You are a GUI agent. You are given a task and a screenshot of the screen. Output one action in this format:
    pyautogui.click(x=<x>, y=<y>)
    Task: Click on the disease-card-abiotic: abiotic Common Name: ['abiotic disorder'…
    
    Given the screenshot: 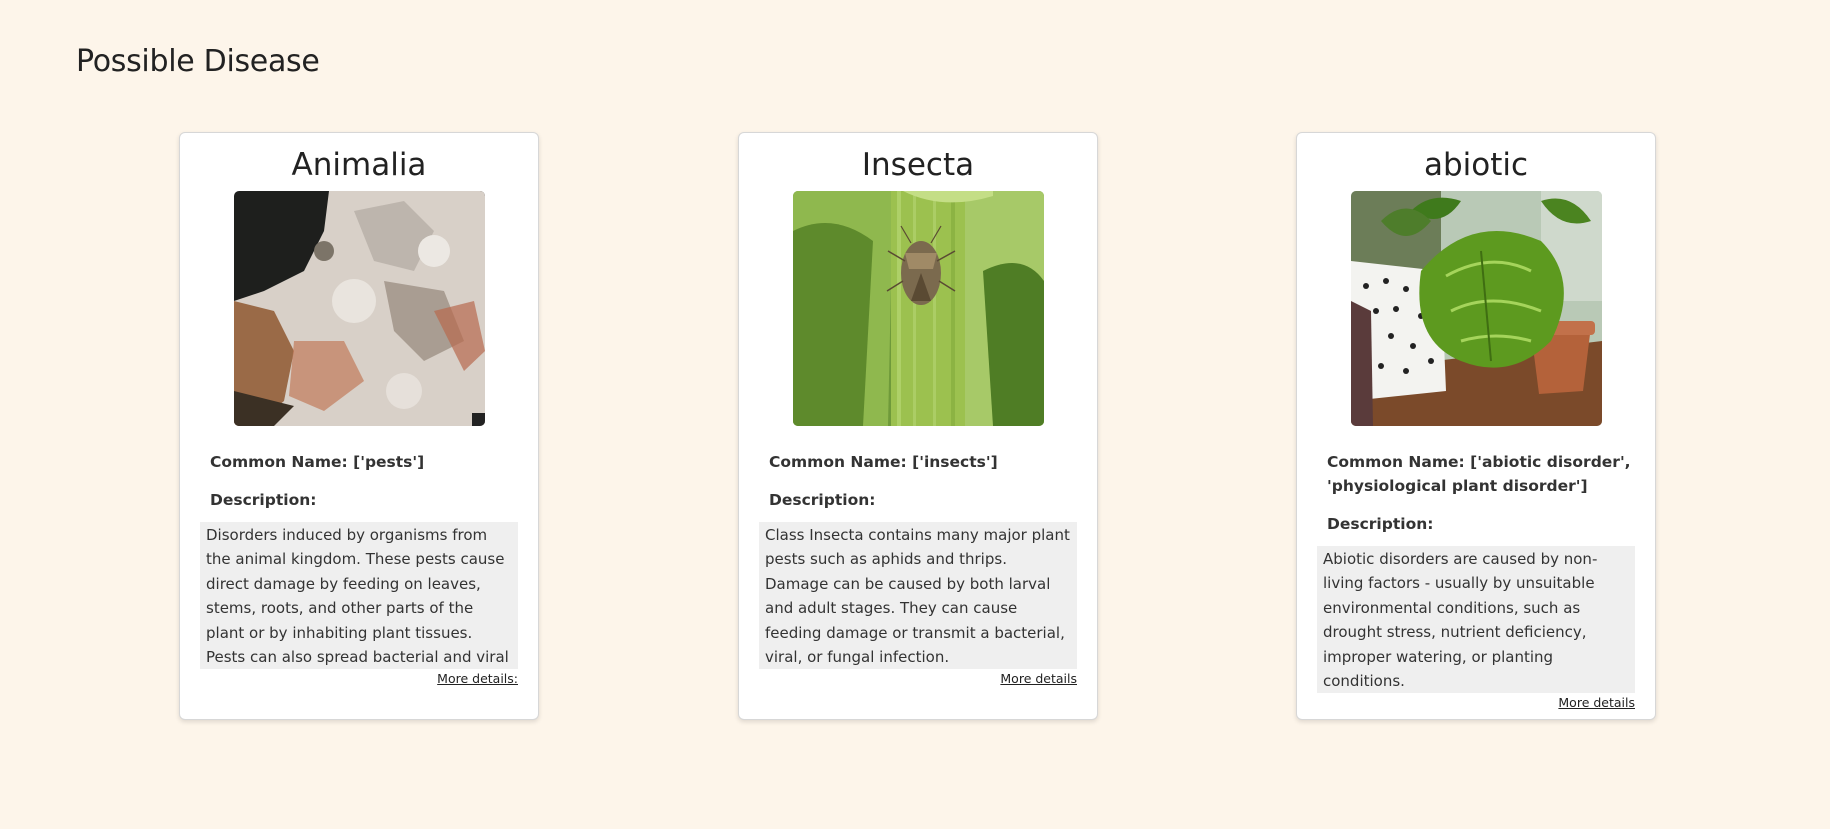 What is the action you would take?
    pyautogui.click(x=1476, y=426)
    